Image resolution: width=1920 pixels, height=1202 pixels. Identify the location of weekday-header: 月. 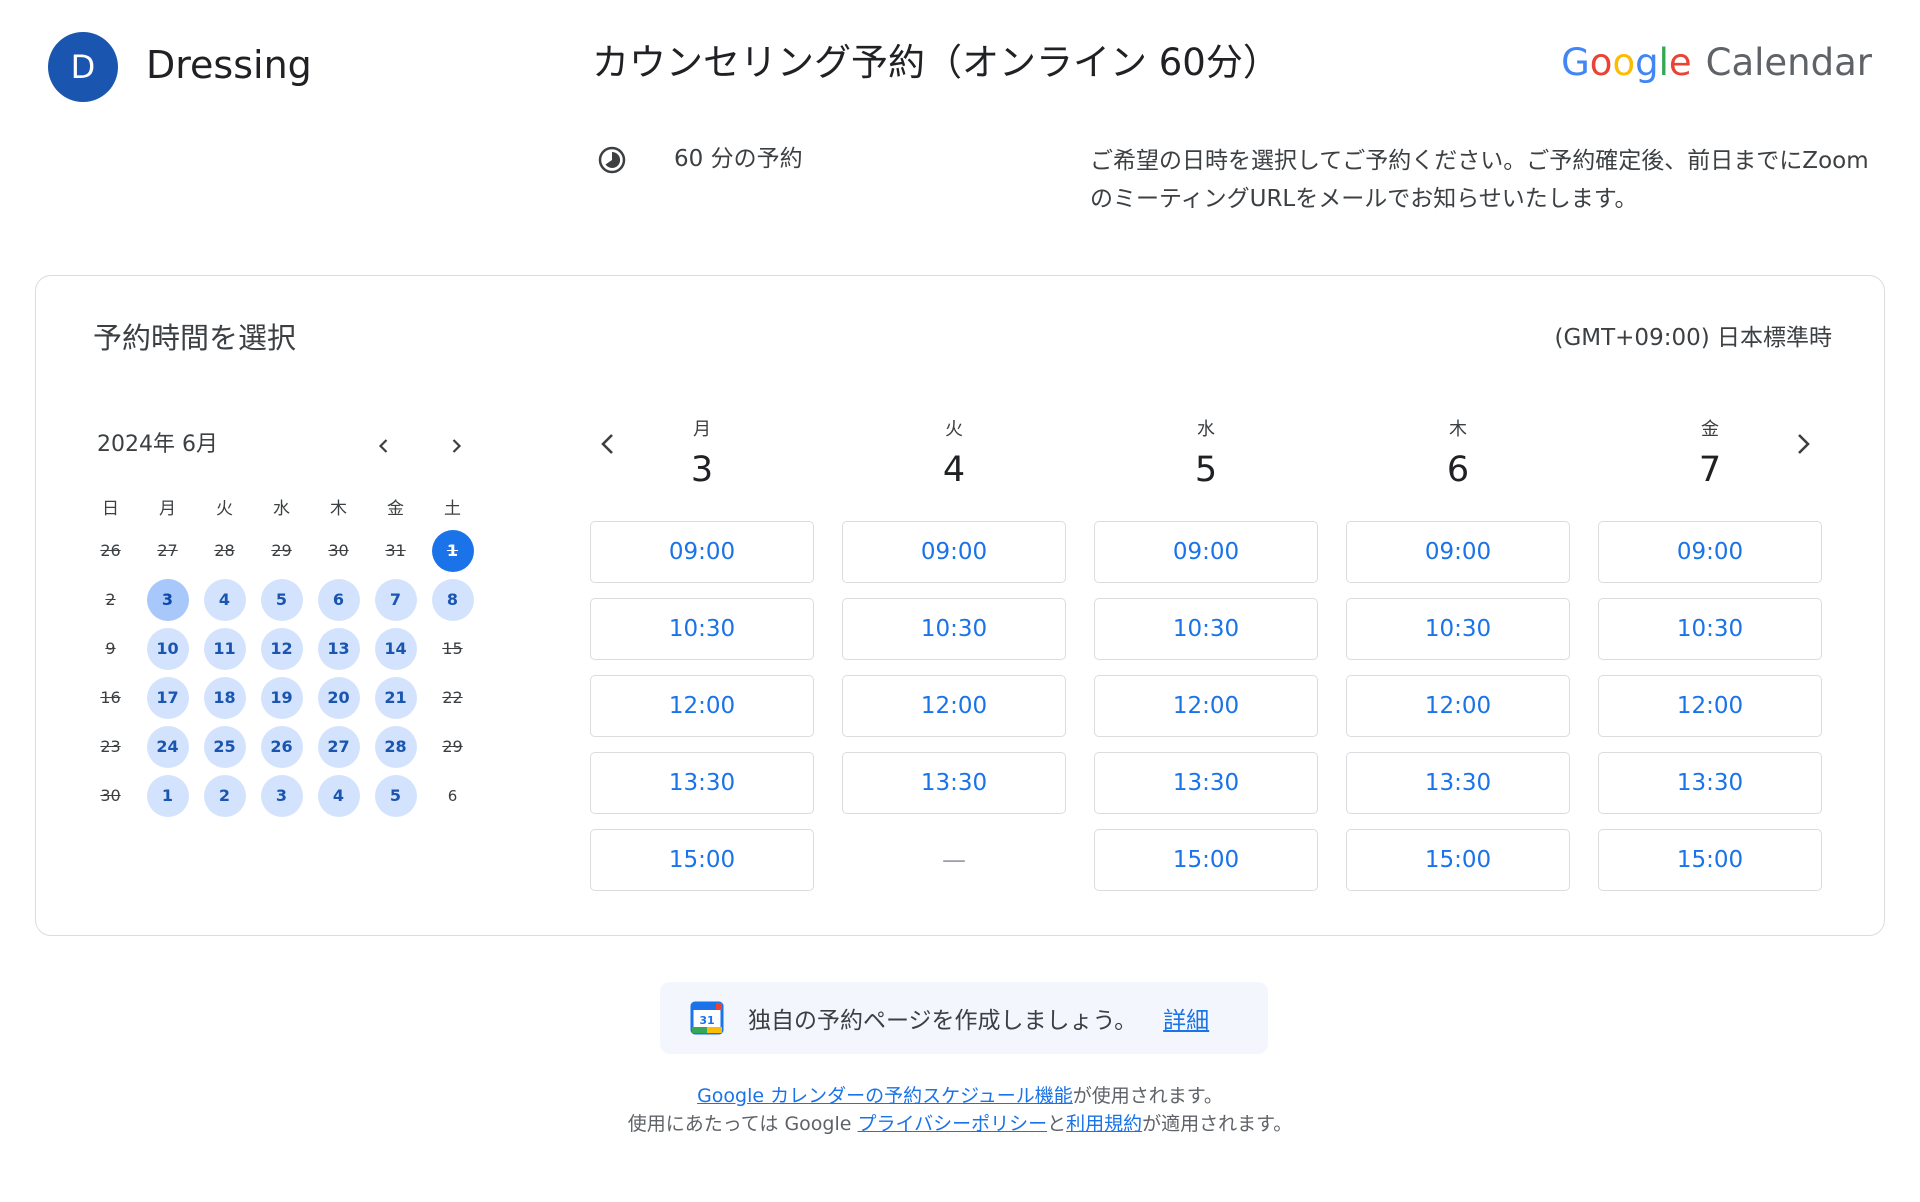
(167, 508).